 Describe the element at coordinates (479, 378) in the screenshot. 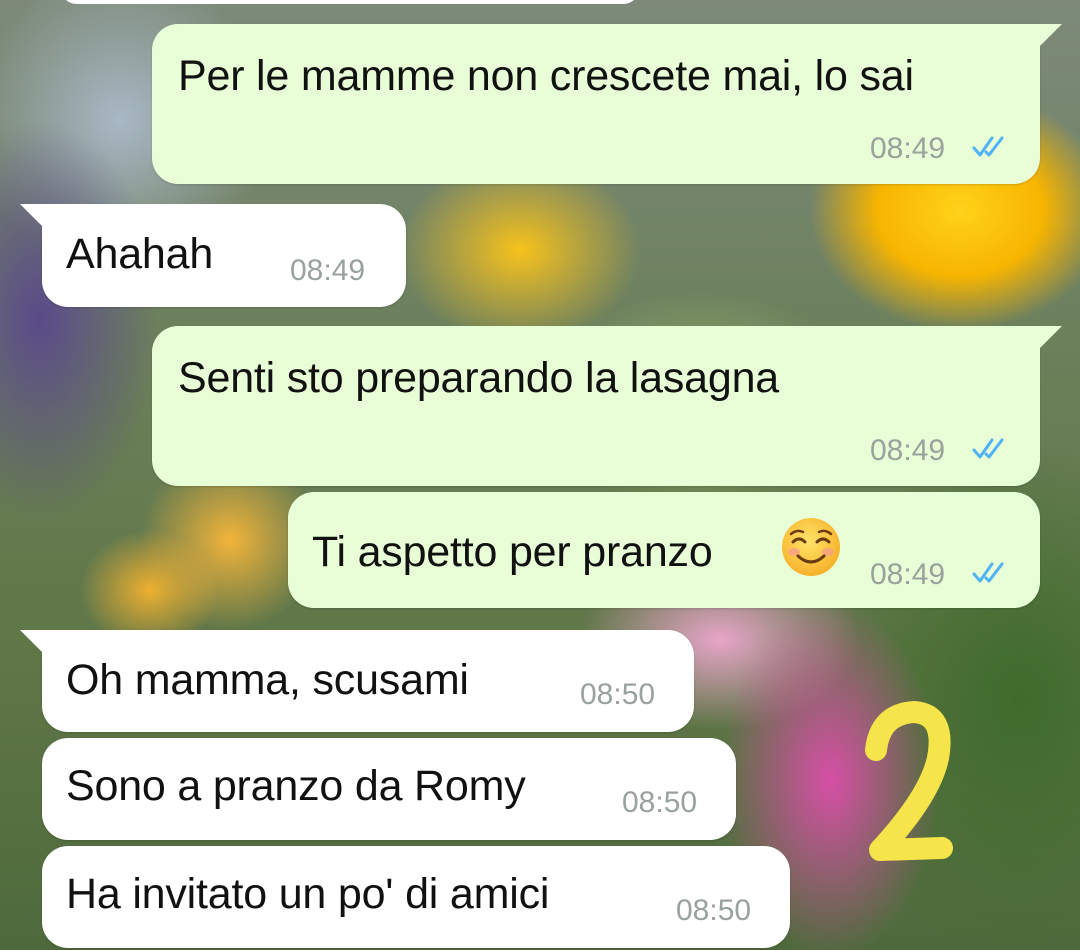

I see `message-text: Senti sto preparando la lasagna` at that location.